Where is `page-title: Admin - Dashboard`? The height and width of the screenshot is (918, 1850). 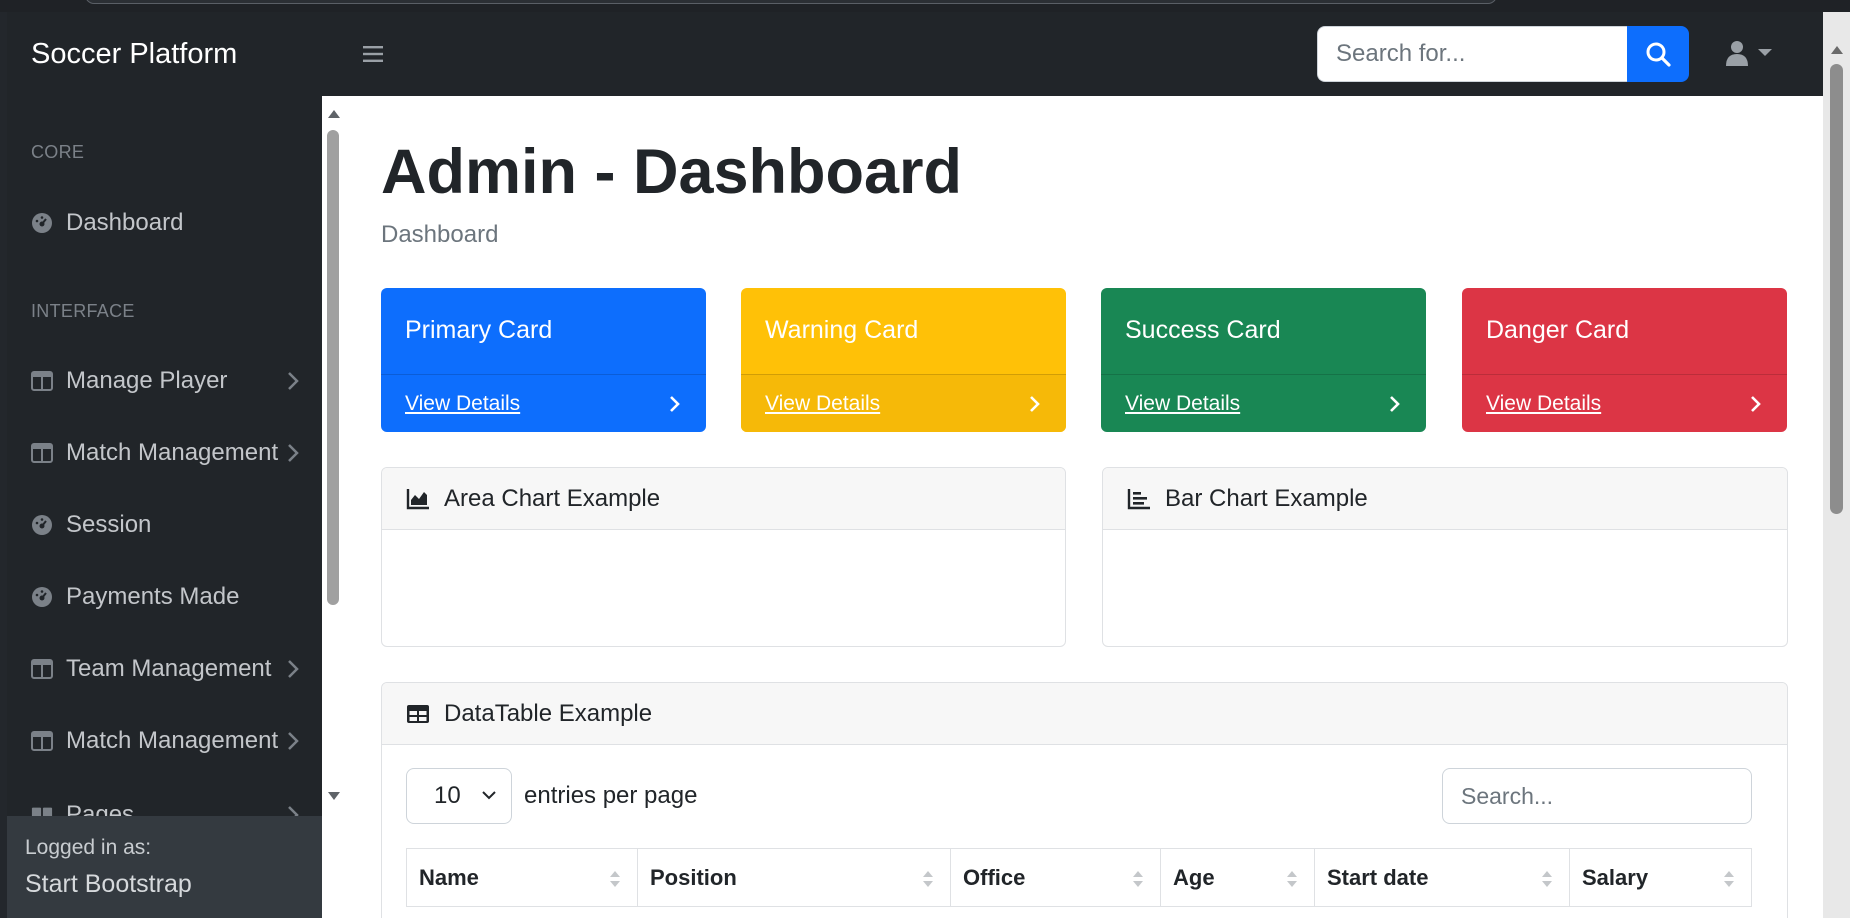
page-title: Admin - Dashboard is located at coordinates (672, 172).